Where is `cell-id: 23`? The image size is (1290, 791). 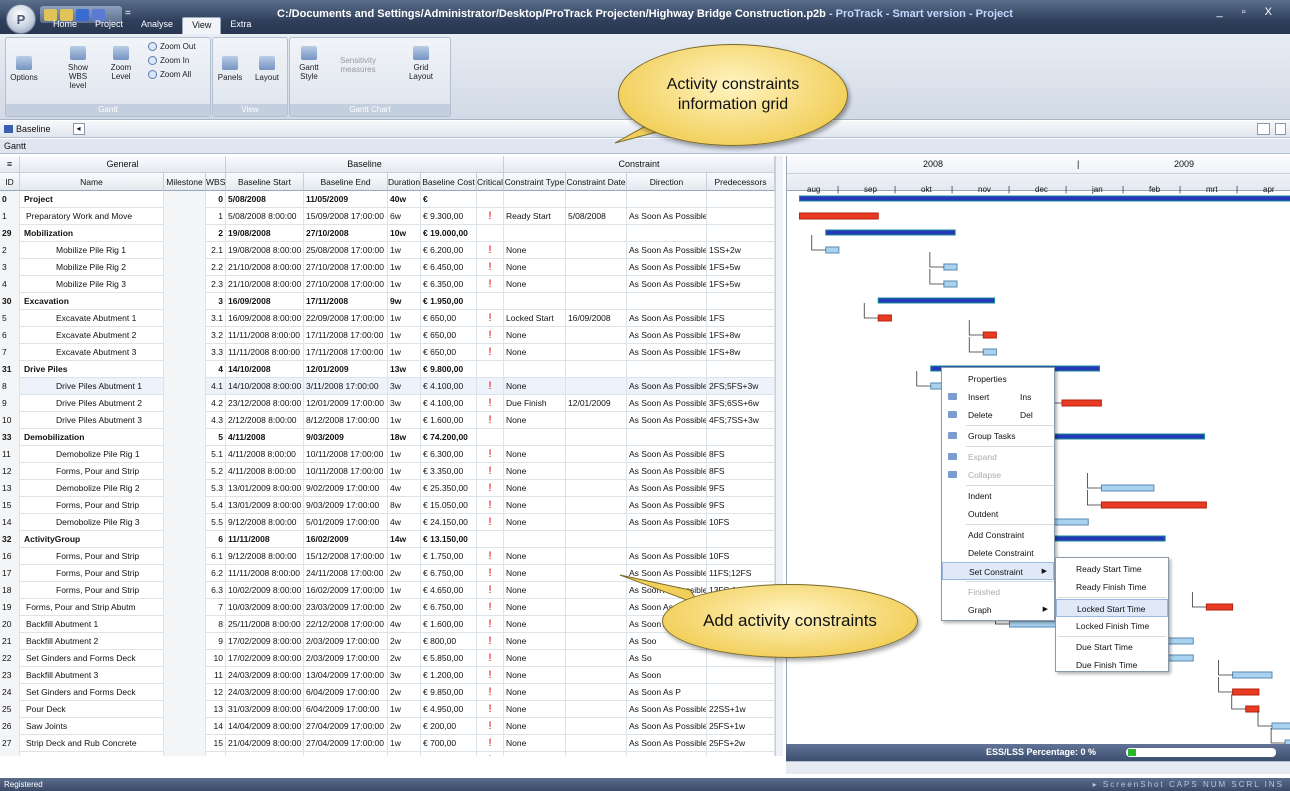 cell-id: 23 is located at coordinates (10, 675).